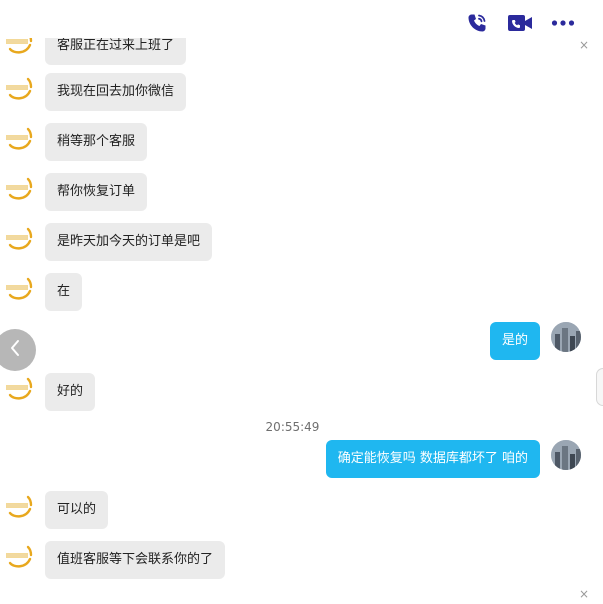  I want to click on message-item: 帮你恢复订单, so click(76, 192).